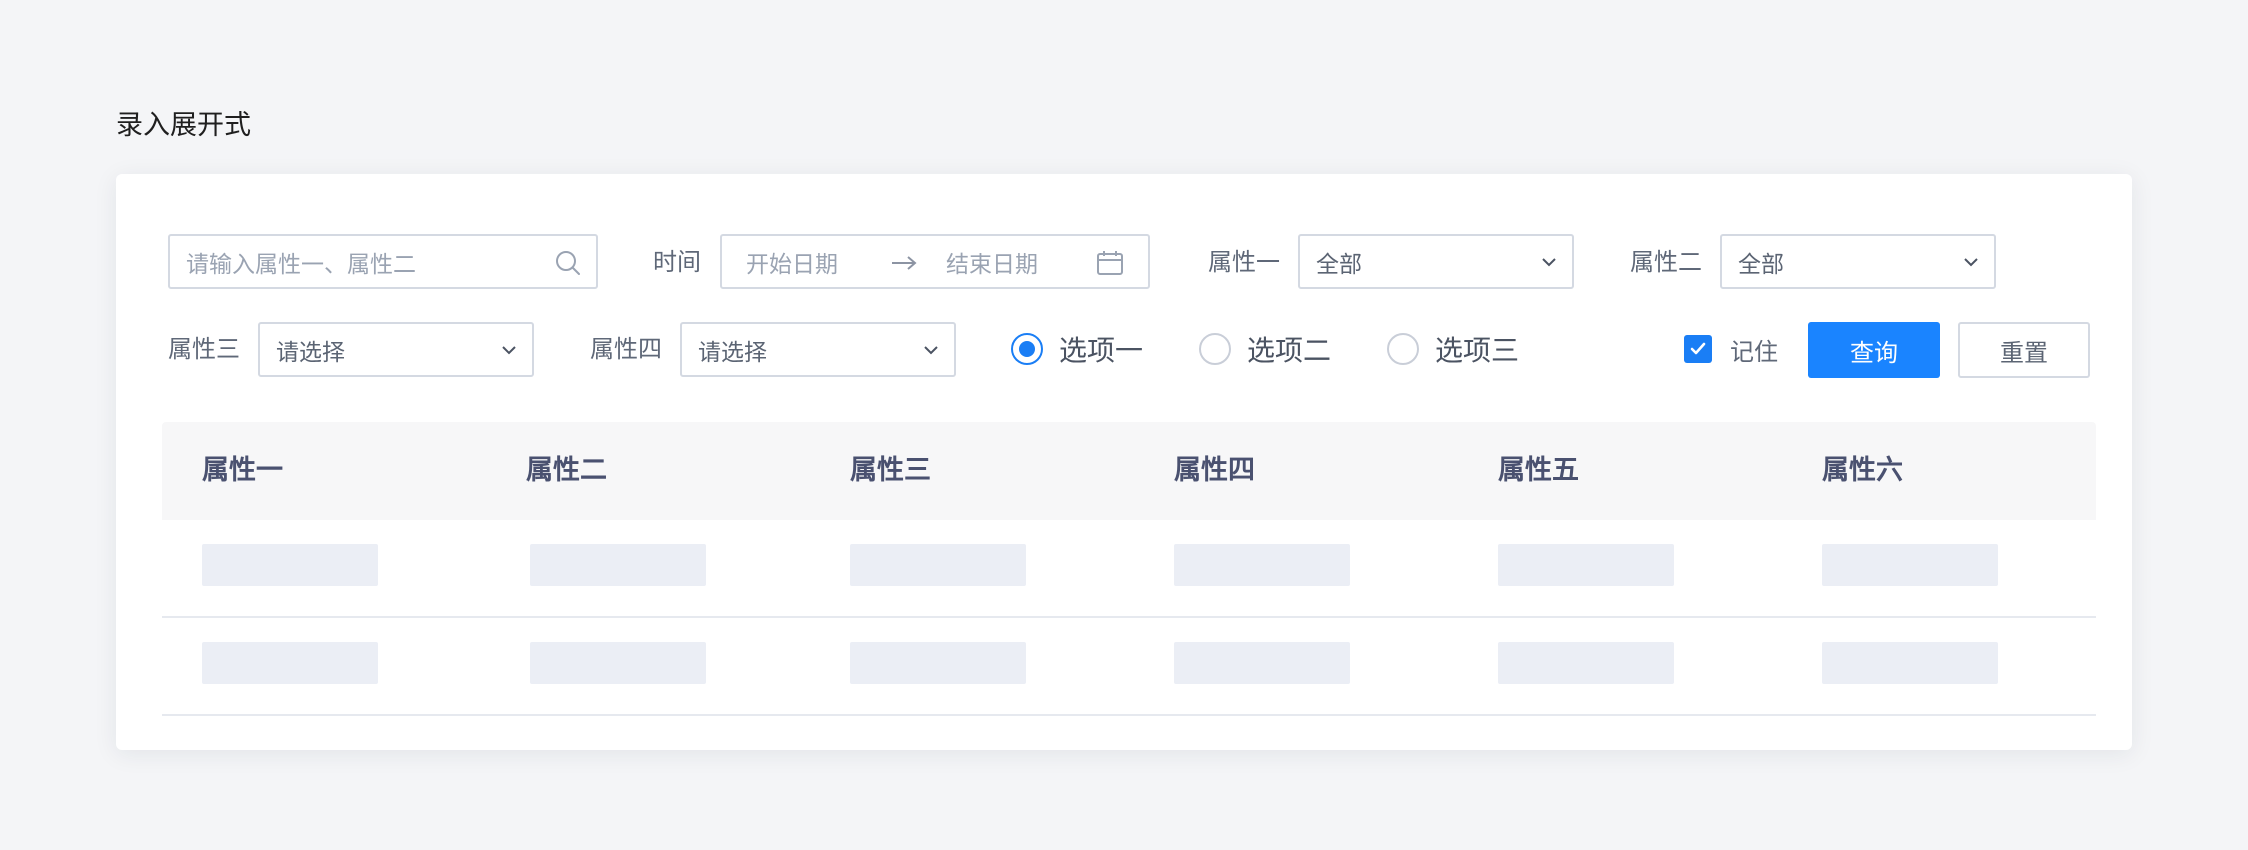  I want to click on attr2-label: 属性二, so click(1666, 262).